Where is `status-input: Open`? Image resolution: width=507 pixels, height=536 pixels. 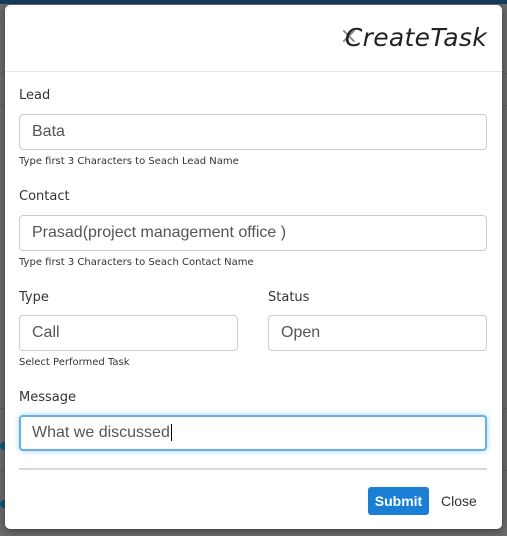
status-input: Open is located at coordinates (377, 333).